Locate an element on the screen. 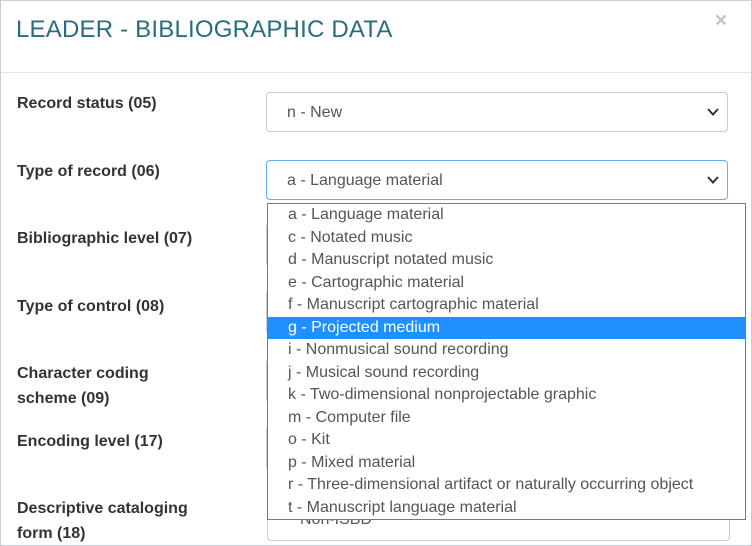 The image size is (752, 546). record-status-label: Record status (05) is located at coordinates (87, 103).